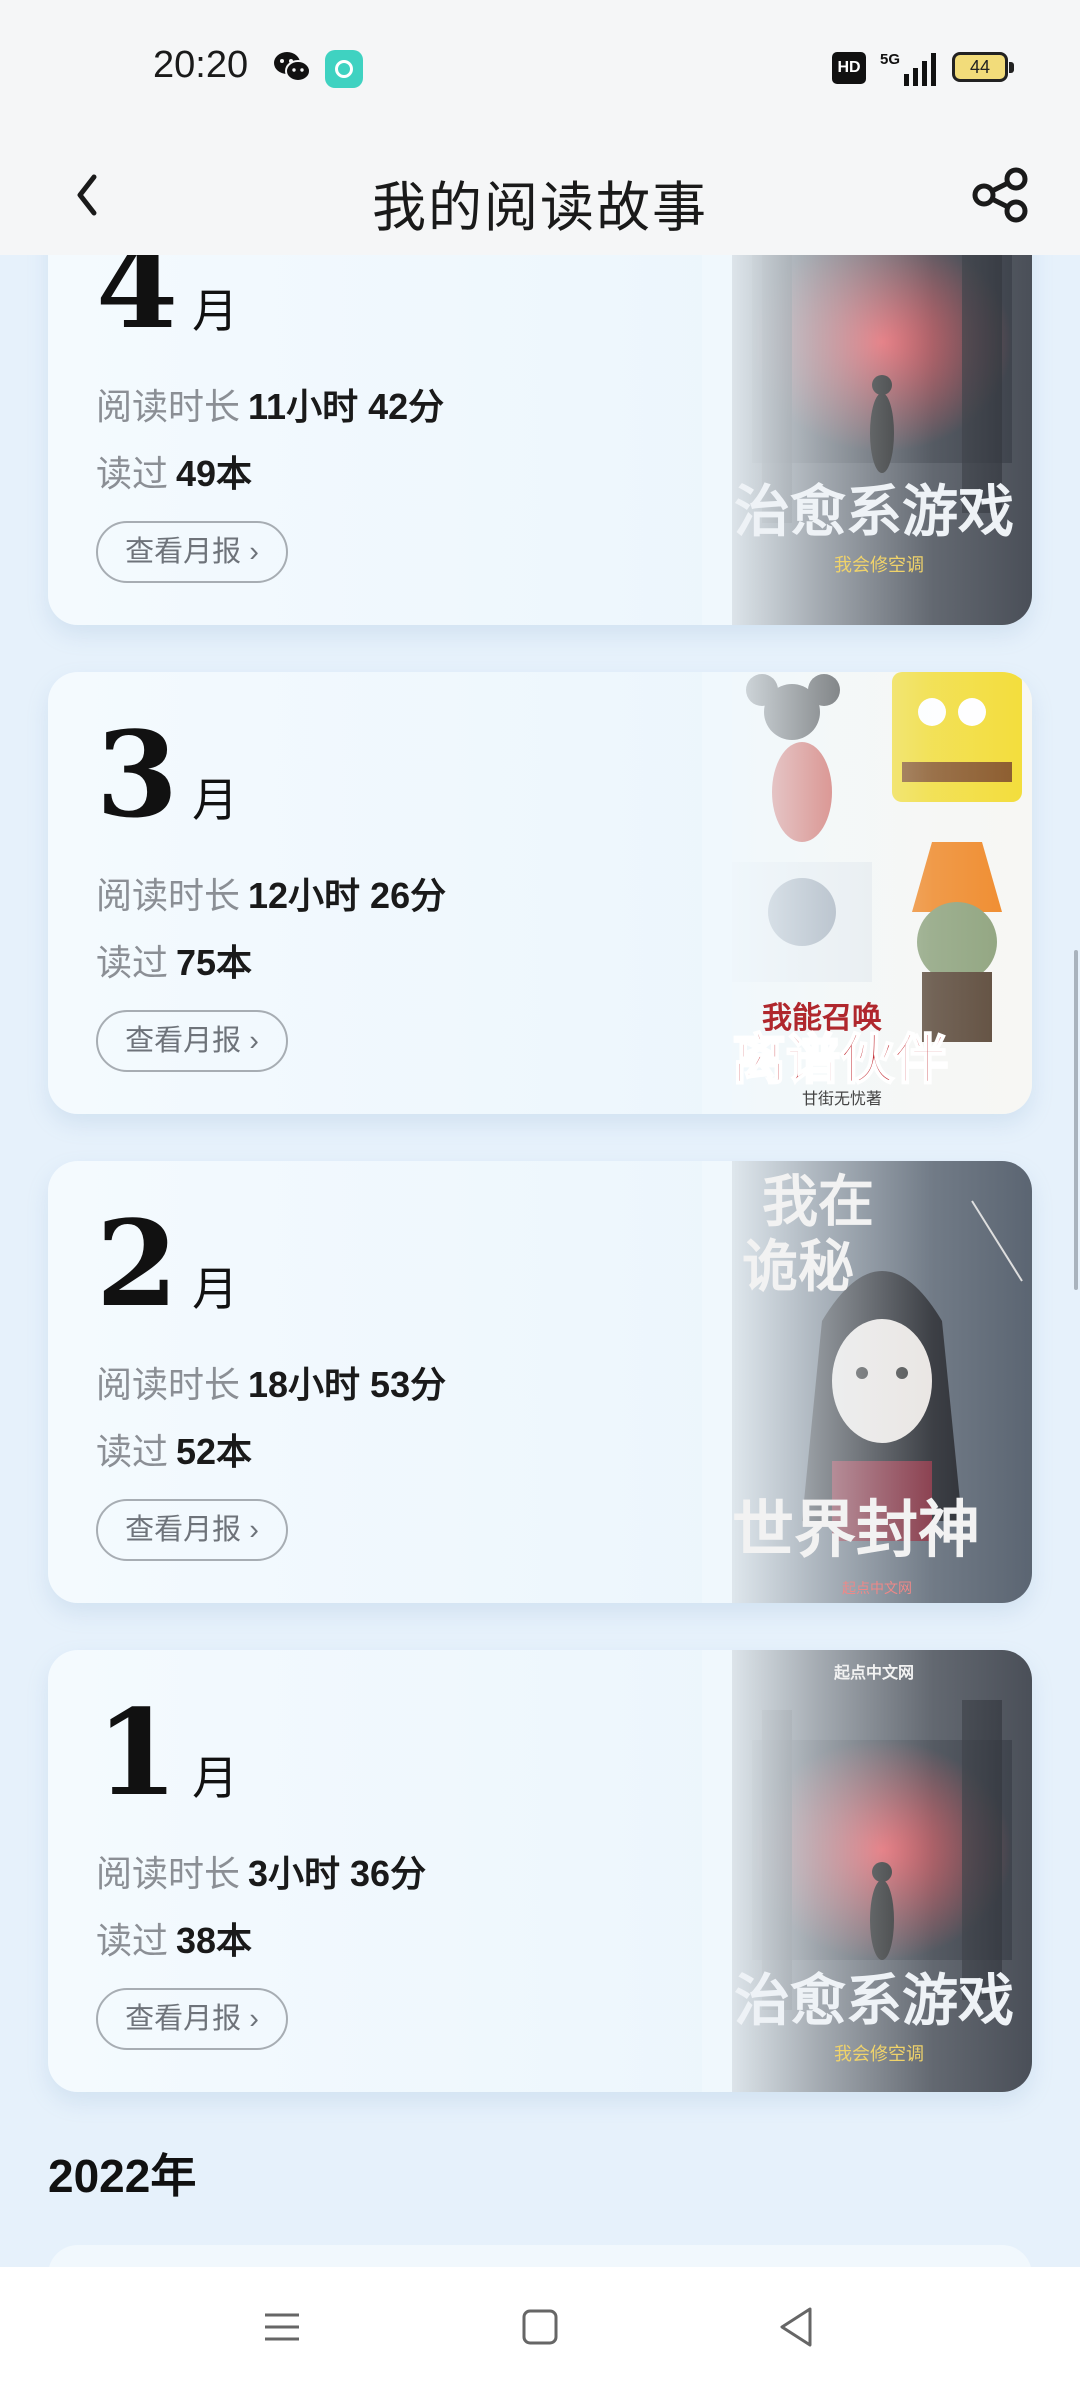 The height and width of the screenshot is (2400, 1080). What do you see at coordinates (842, 1098) in the screenshot?
I see `svg-text: 甘街无忧著` at bounding box center [842, 1098].